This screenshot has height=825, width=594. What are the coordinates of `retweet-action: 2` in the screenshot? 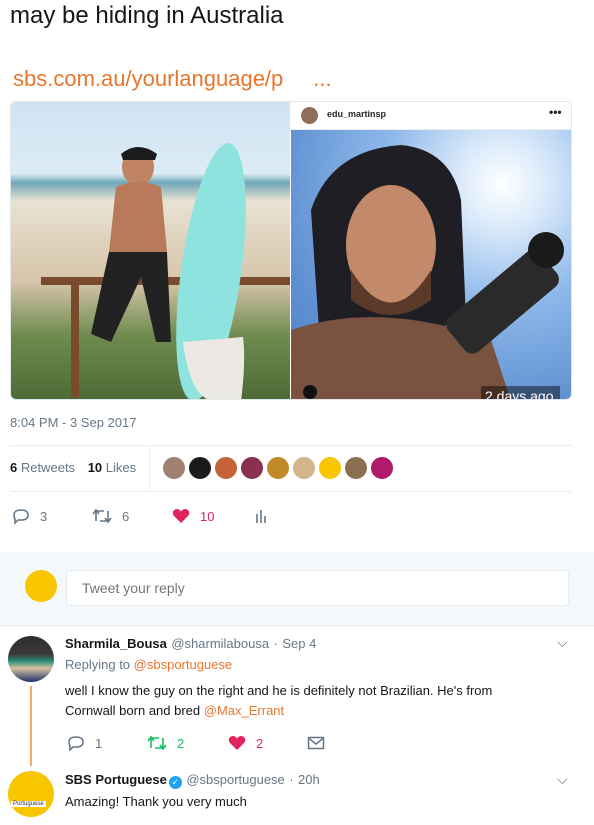 It's located at (165, 743).